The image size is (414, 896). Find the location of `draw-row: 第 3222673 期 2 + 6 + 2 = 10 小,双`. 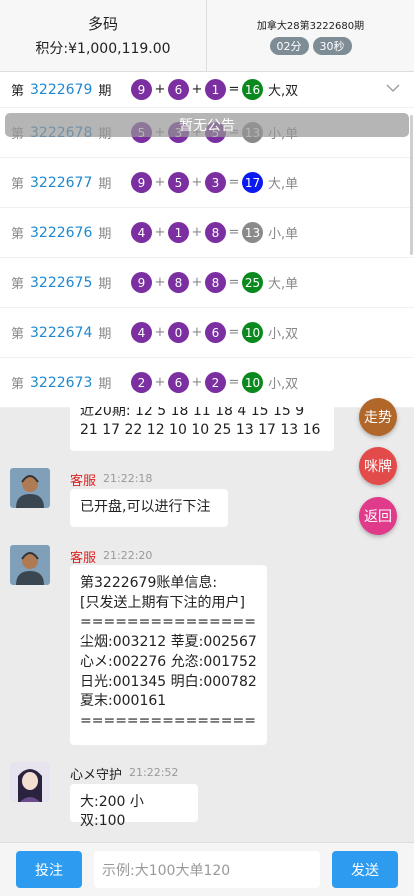

draw-row: 第 3222673 期 2 + 6 + 2 = 10 小,双 is located at coordinates (207, 383).